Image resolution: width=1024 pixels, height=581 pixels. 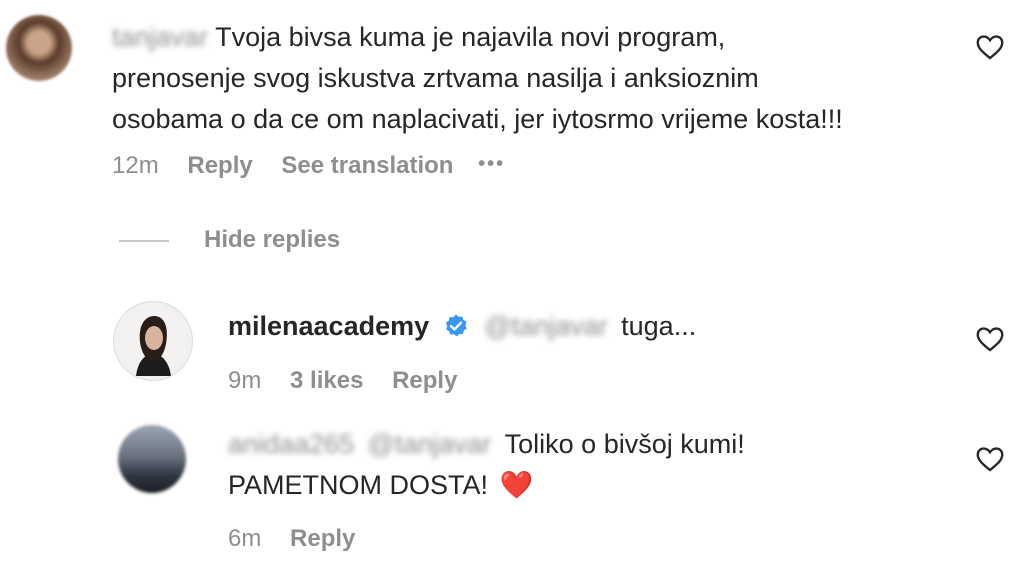 I want to click on reply-avatar-anidaa265, so click(x=152, y=459).